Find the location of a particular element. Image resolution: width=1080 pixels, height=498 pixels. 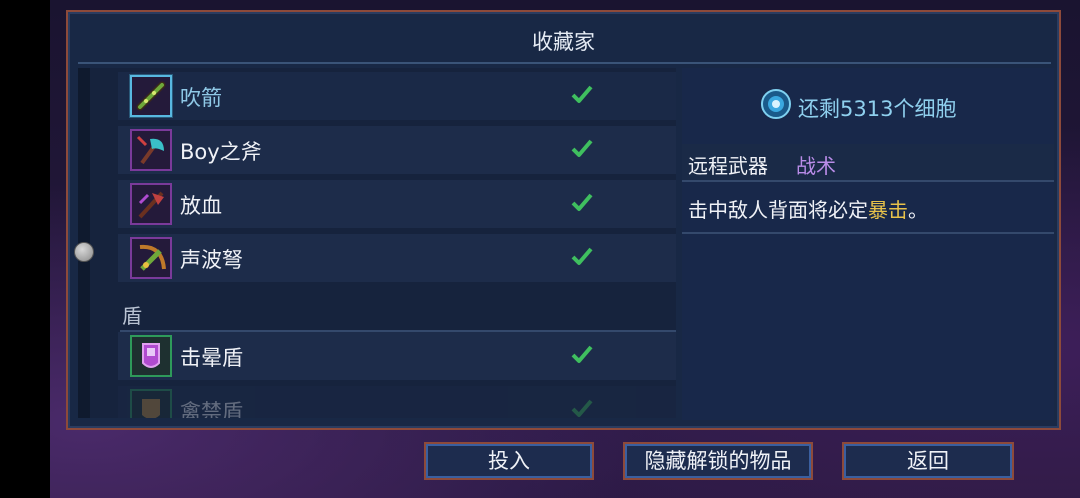

back-button: 返回 is located at coordinates (928, 461).